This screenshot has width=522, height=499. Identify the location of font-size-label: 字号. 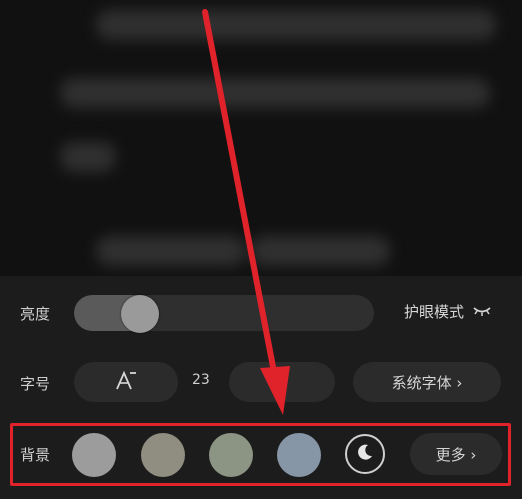
(35, 384).